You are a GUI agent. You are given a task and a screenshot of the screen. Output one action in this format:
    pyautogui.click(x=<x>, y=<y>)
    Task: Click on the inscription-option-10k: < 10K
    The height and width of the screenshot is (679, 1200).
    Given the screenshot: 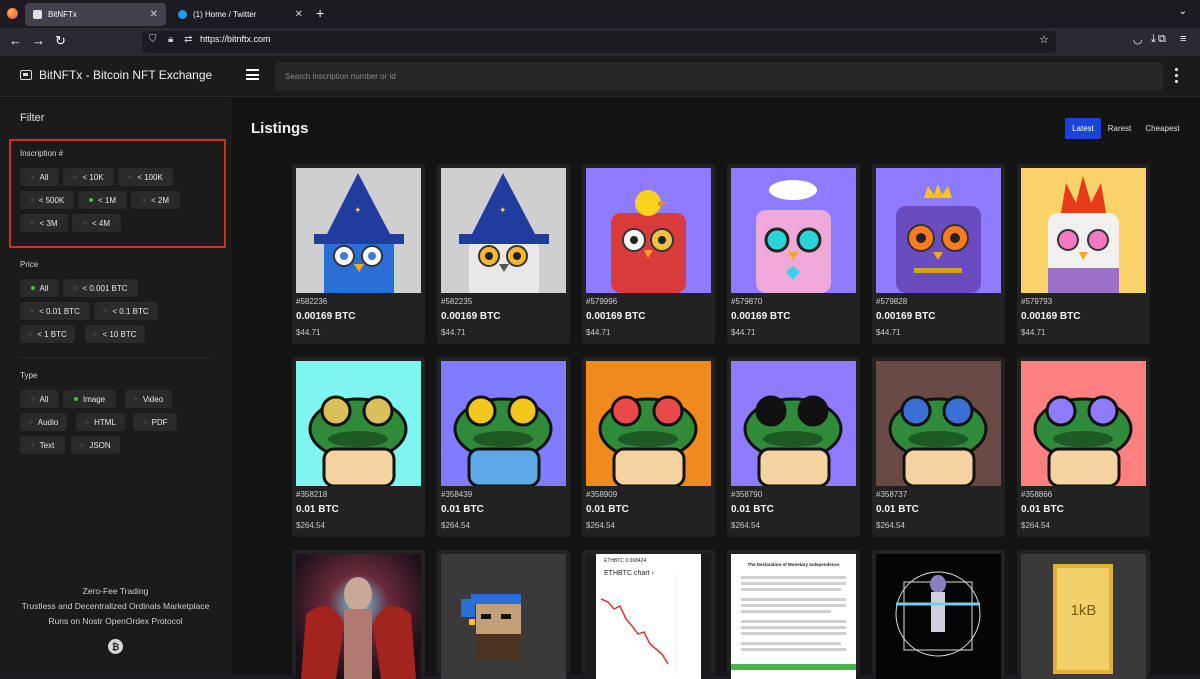 What is the action you would take?
    pyautogui.click(x=88, y=177)
    